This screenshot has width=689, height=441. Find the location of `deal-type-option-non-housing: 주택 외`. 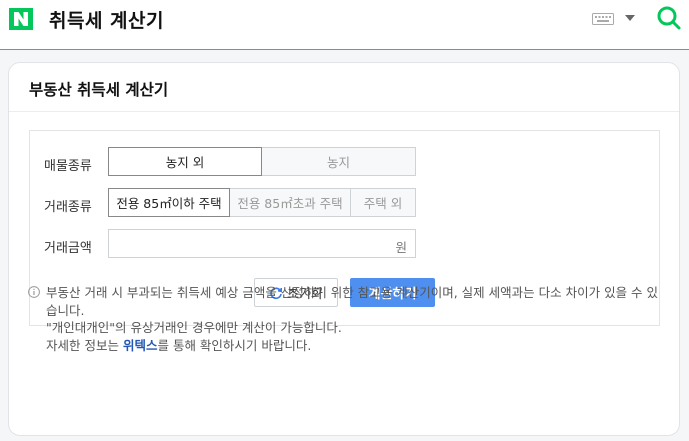

deal-type-option-non-housing: 주택 외 is located at coordinates (383, 202).